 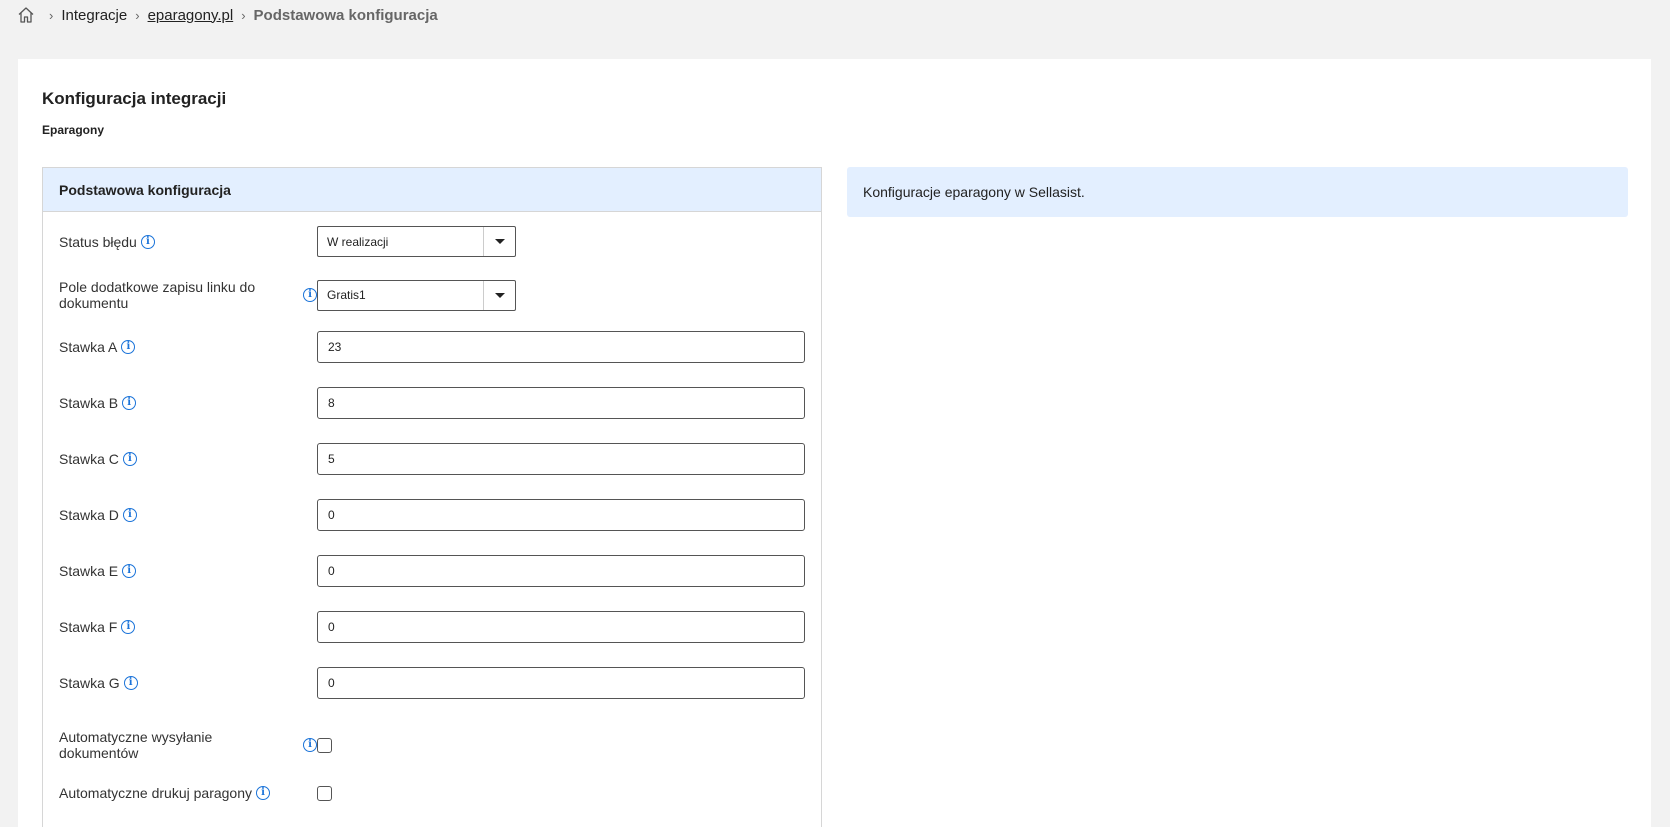 What do you see at coordinates (188, 571) in the screenshot?
I see `field-label: Stawka E i` at bounding box center [188, 571].